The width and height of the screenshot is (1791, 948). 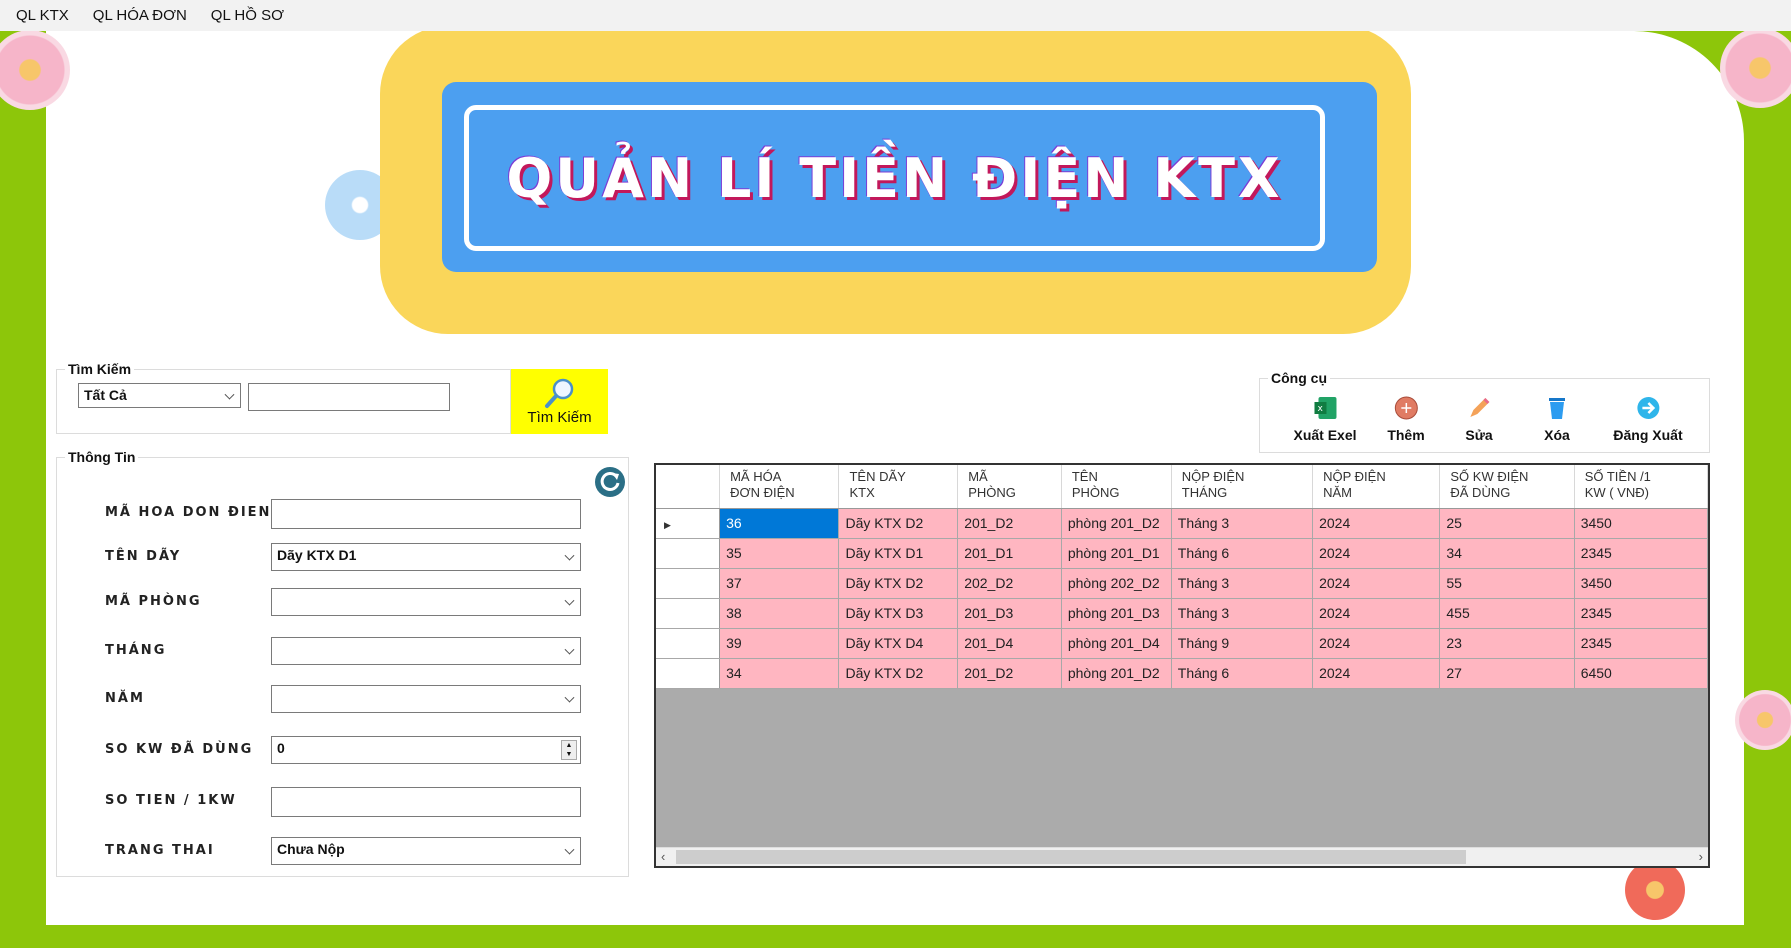 What do you see at coordinates (898, 487) in the screenshot?
I see `column-header: TÊN DÃY KTX` at bounding box center [898, 487].